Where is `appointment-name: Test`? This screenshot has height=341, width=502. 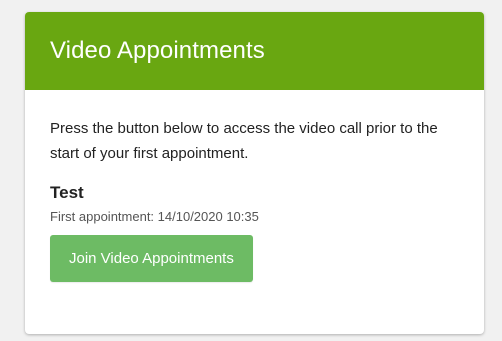 appointment-name: Test is located at coordinates (67, 192).